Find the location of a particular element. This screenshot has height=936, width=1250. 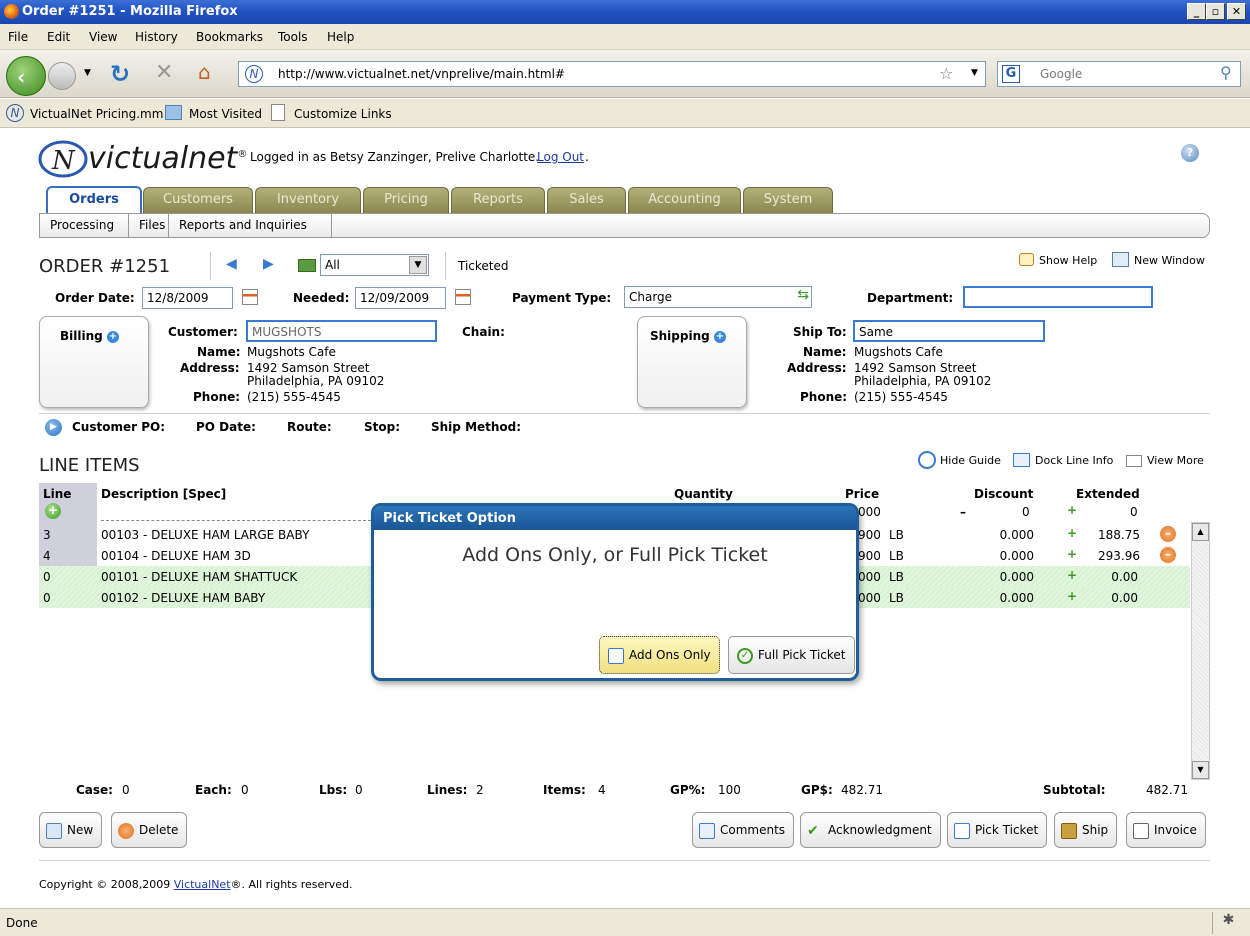

delete-button: Delete is located at coordinates (149, 830).